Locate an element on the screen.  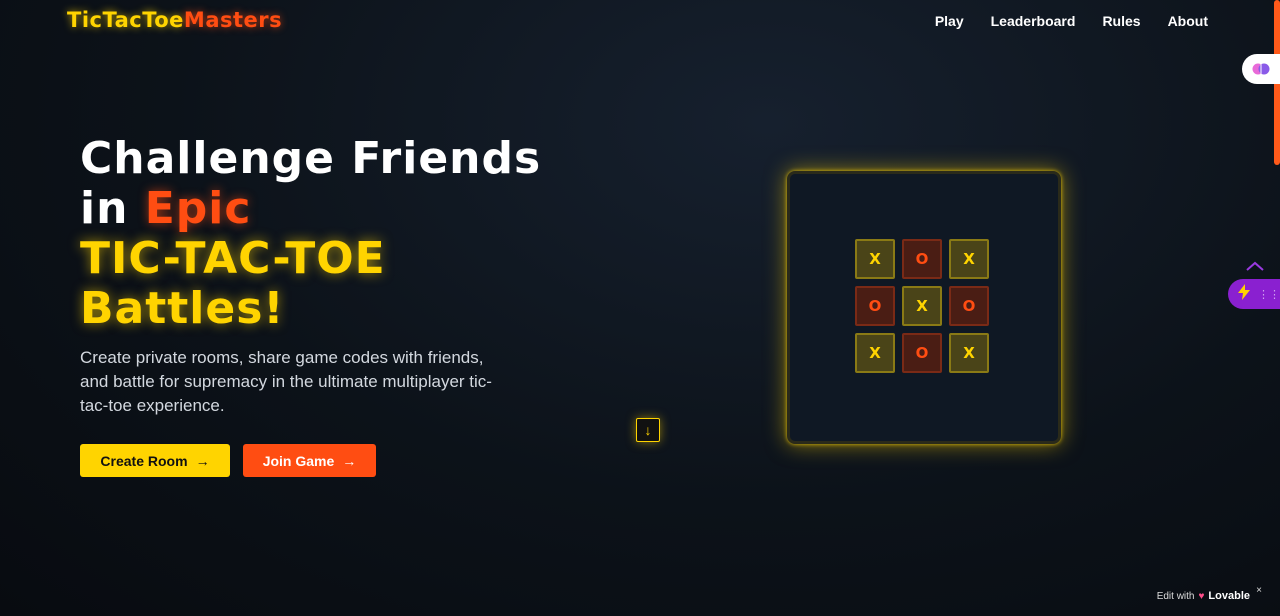
join-game-button: Join Game → is located at coordinates (309, 460).